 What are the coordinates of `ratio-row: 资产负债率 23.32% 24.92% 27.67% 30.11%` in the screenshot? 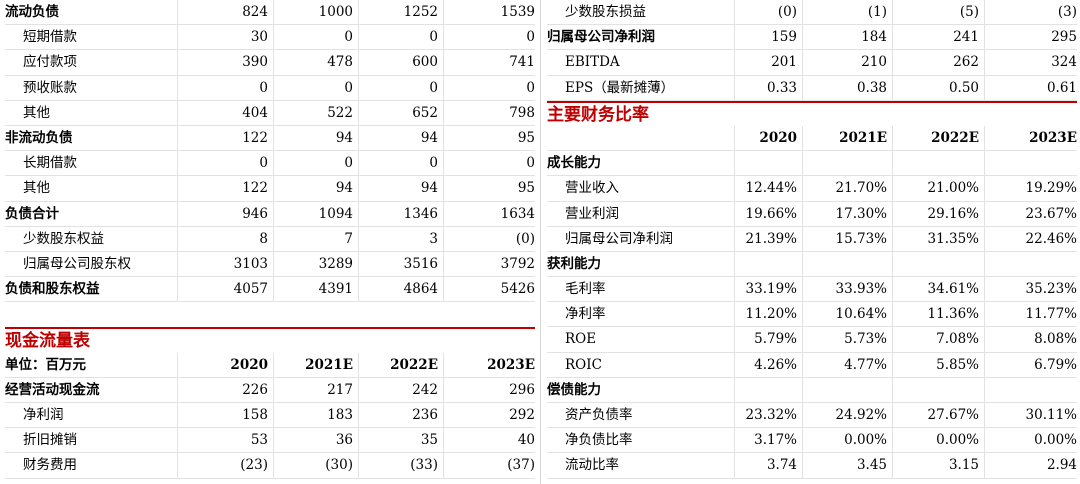 It's located at (812, 416).